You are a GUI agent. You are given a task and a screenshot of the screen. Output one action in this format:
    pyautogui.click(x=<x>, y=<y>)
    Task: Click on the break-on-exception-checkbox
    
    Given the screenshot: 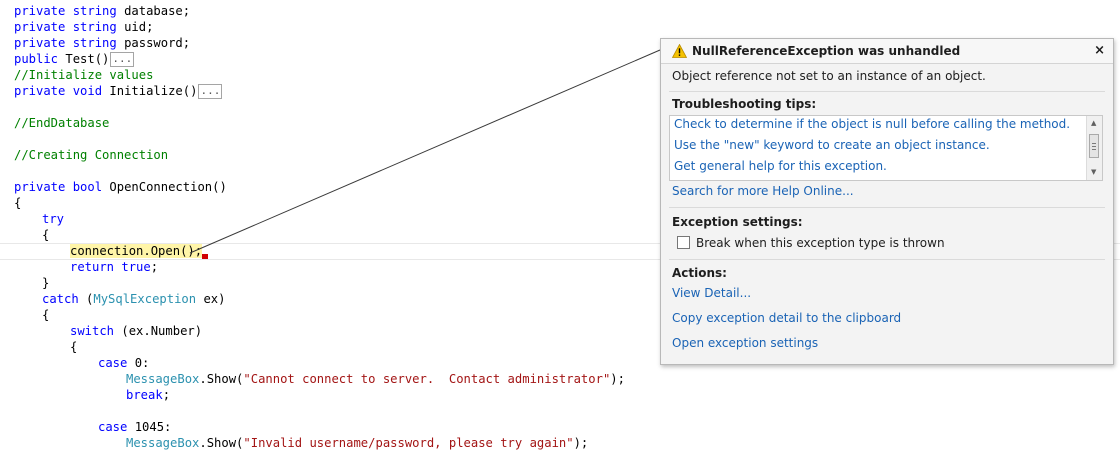 What is the action you would take?
    pyautogui.click(x=683, y=242)
    